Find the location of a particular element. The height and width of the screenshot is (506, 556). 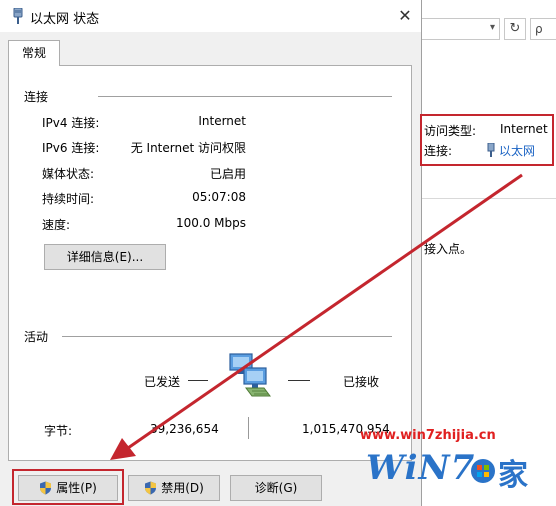

received-line is located at coordinates (299, 380).